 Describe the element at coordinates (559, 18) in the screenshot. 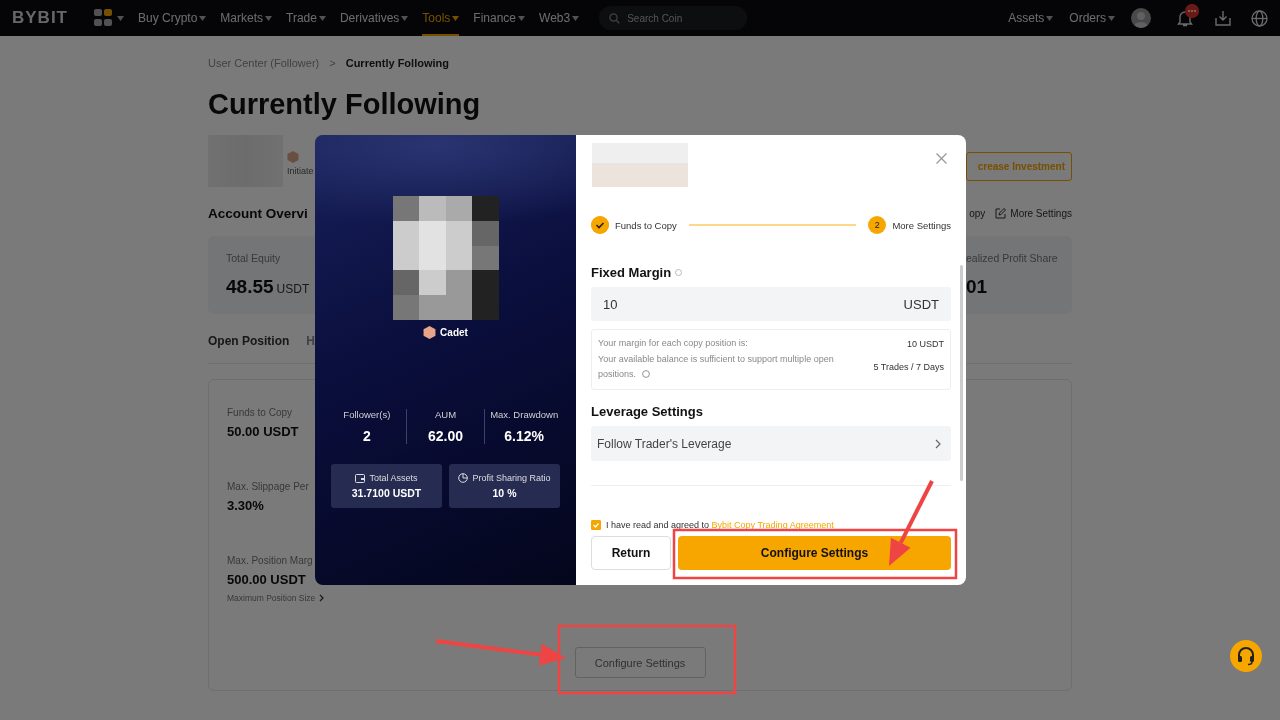

I see `nav-menu-item: Web3` at that location.